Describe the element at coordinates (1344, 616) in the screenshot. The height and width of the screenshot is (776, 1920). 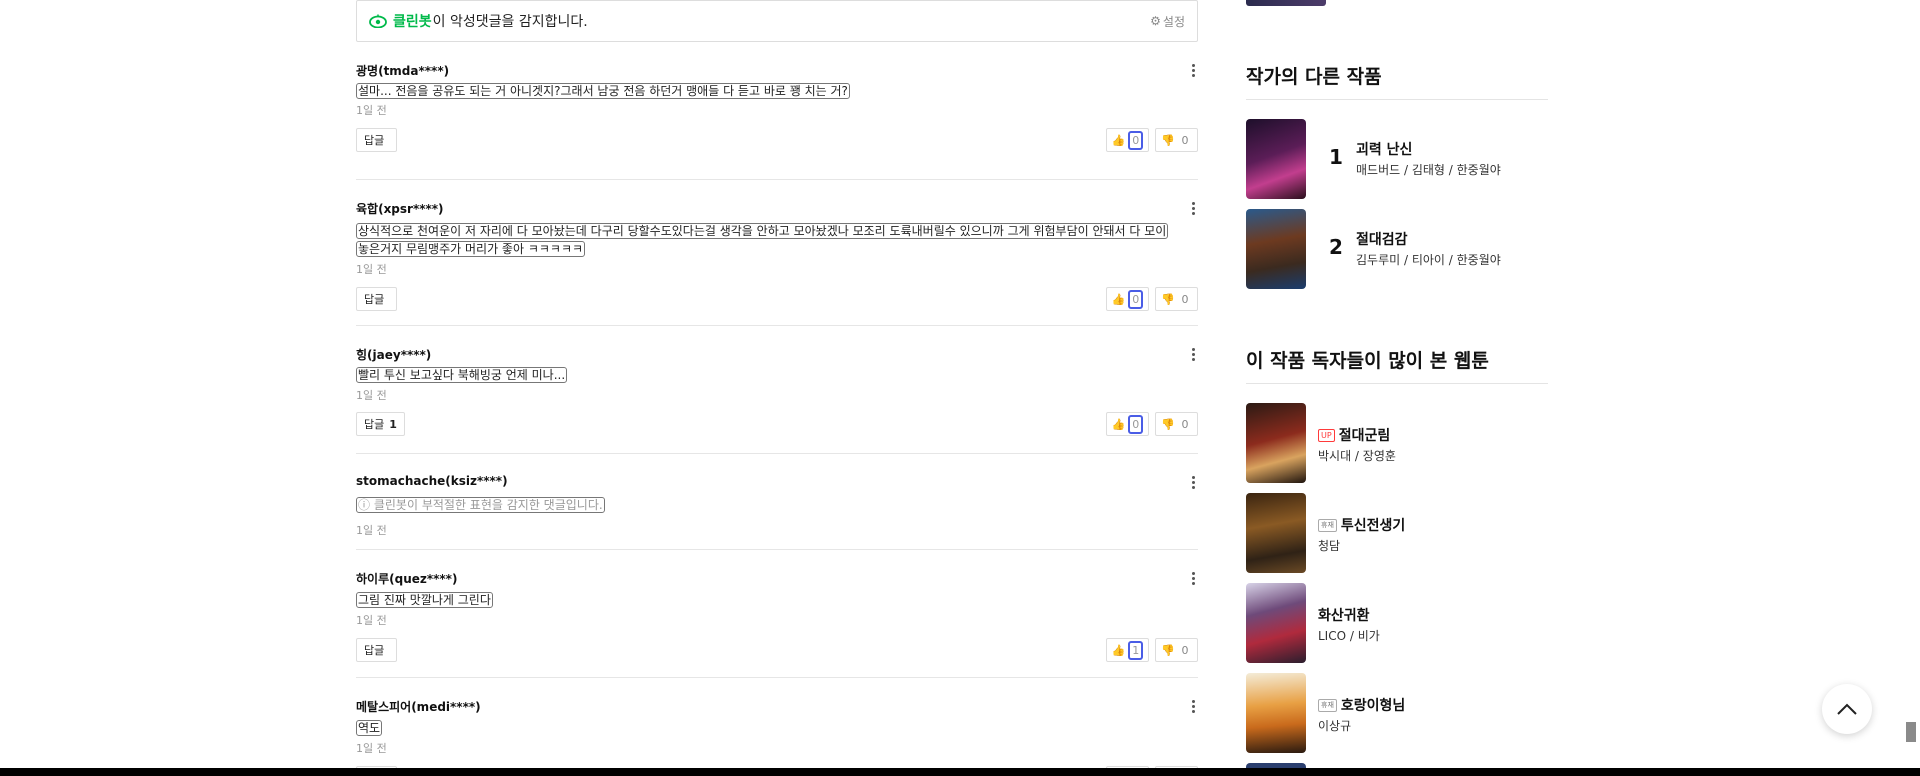
I see `work-title: 화산귀환` at that location.